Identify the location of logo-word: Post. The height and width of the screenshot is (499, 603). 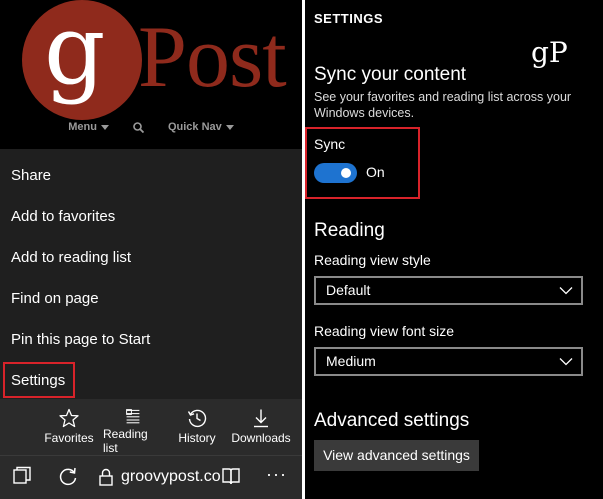
(212, 57).